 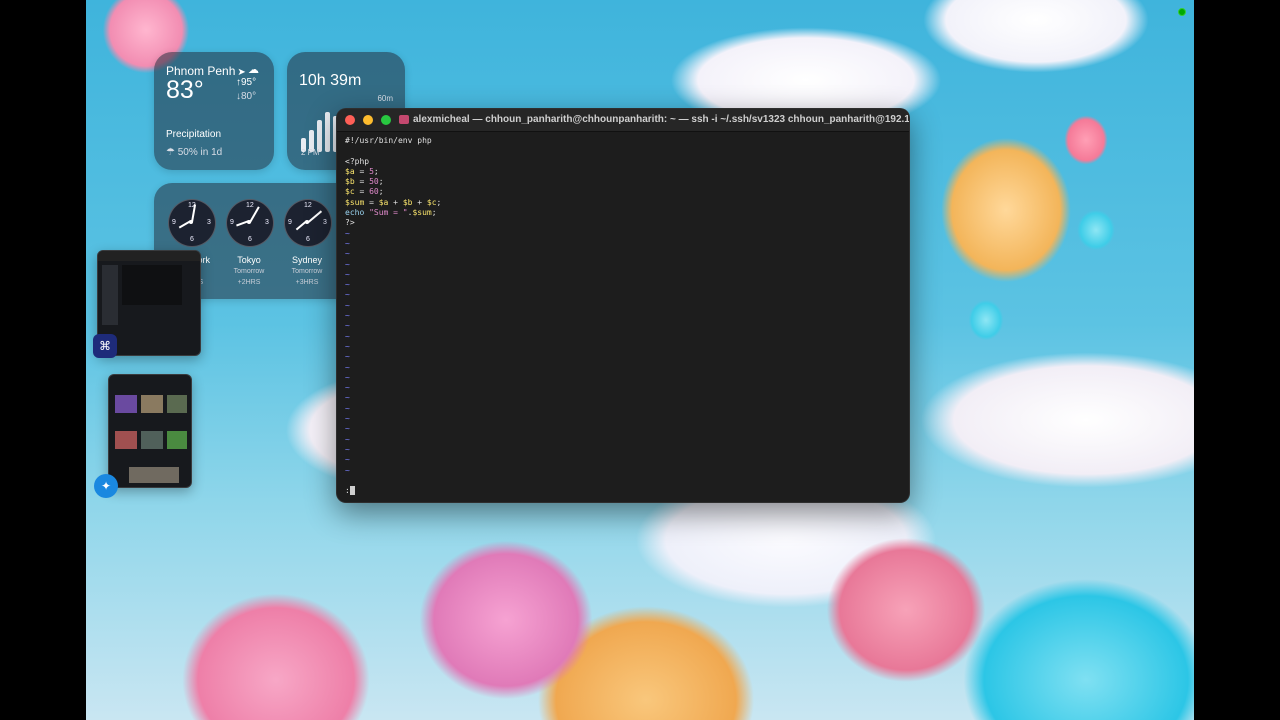 What do you see at coordinates (350, 120) in the screenshot?
I see `close-window-button` at bounding box center [350, 120].